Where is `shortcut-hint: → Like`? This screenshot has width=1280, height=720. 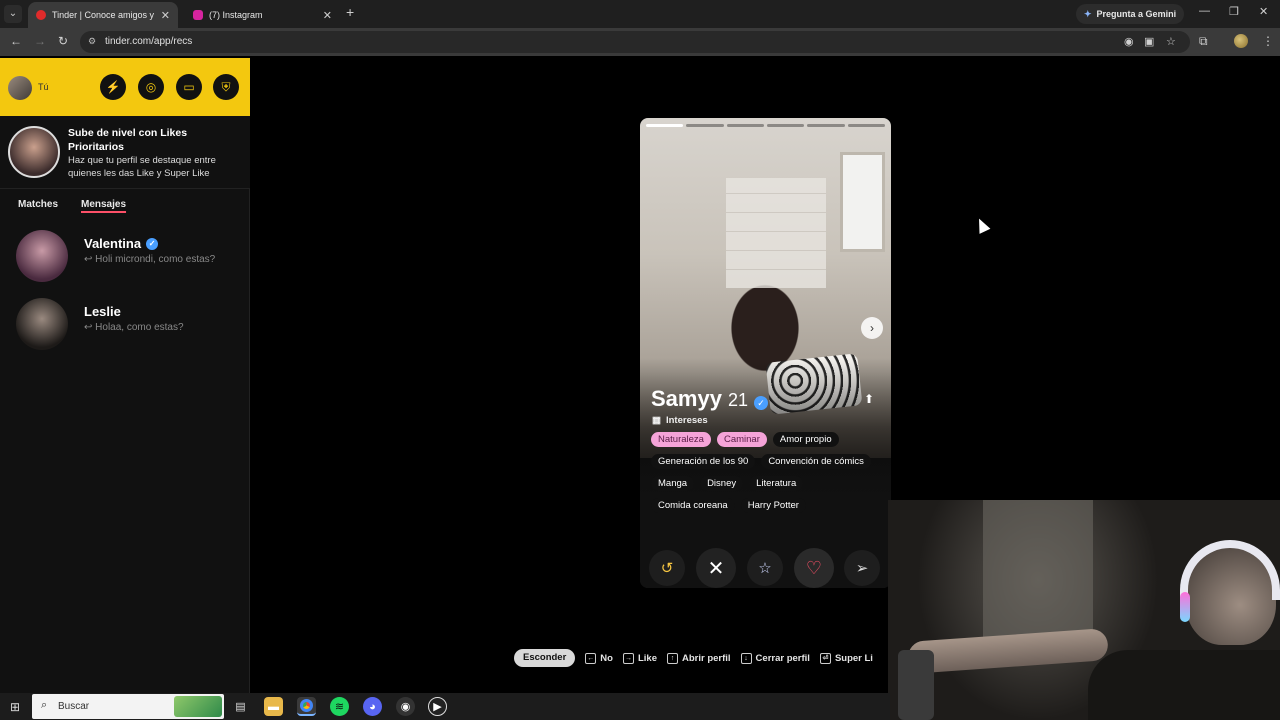 shortcut-hint: → Like is located at coordinates (639, 658).